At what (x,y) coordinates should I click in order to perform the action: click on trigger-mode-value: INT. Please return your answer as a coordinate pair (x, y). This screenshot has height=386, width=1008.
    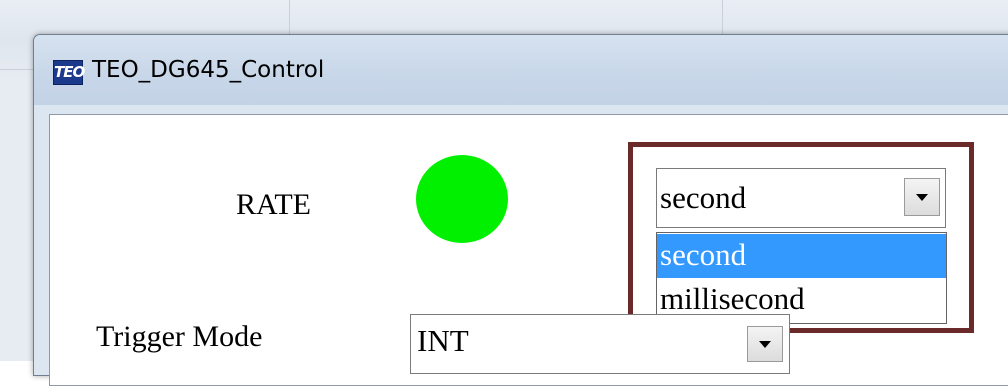
    Looking at the image, I should click on (443, 340).